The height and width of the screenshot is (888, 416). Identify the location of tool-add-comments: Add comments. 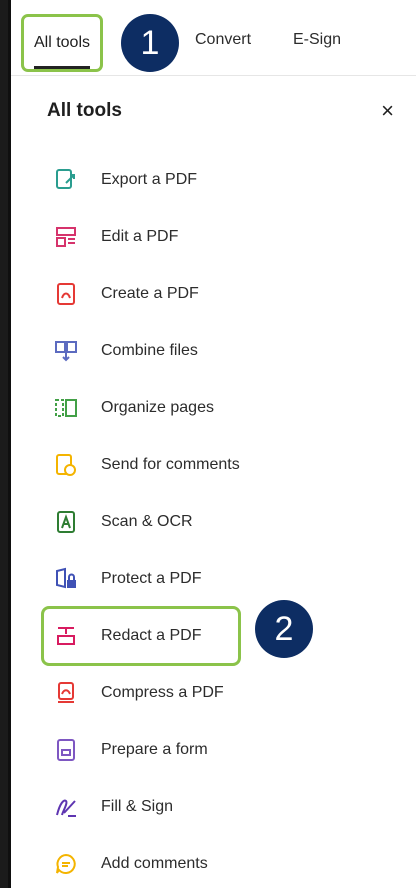
(203, 864).